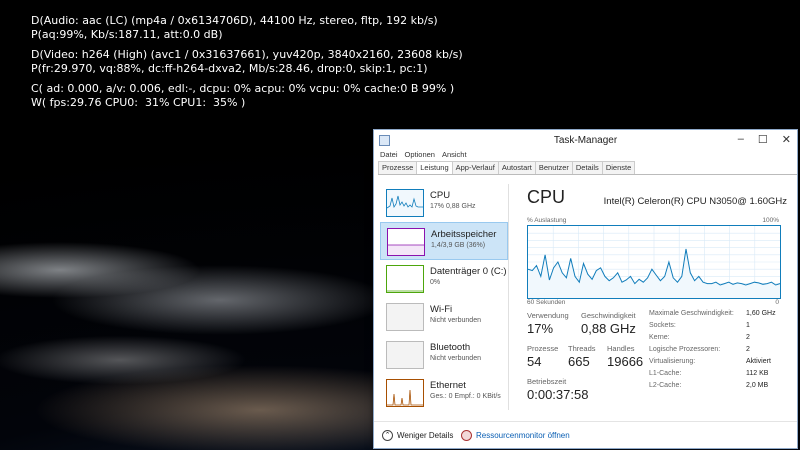 This screenshot has width=800, height=450. What do you see at coordinates (662, 325) in the screenshot?
I see `spec-label: Sockets:` at bounding box center [662, 325].